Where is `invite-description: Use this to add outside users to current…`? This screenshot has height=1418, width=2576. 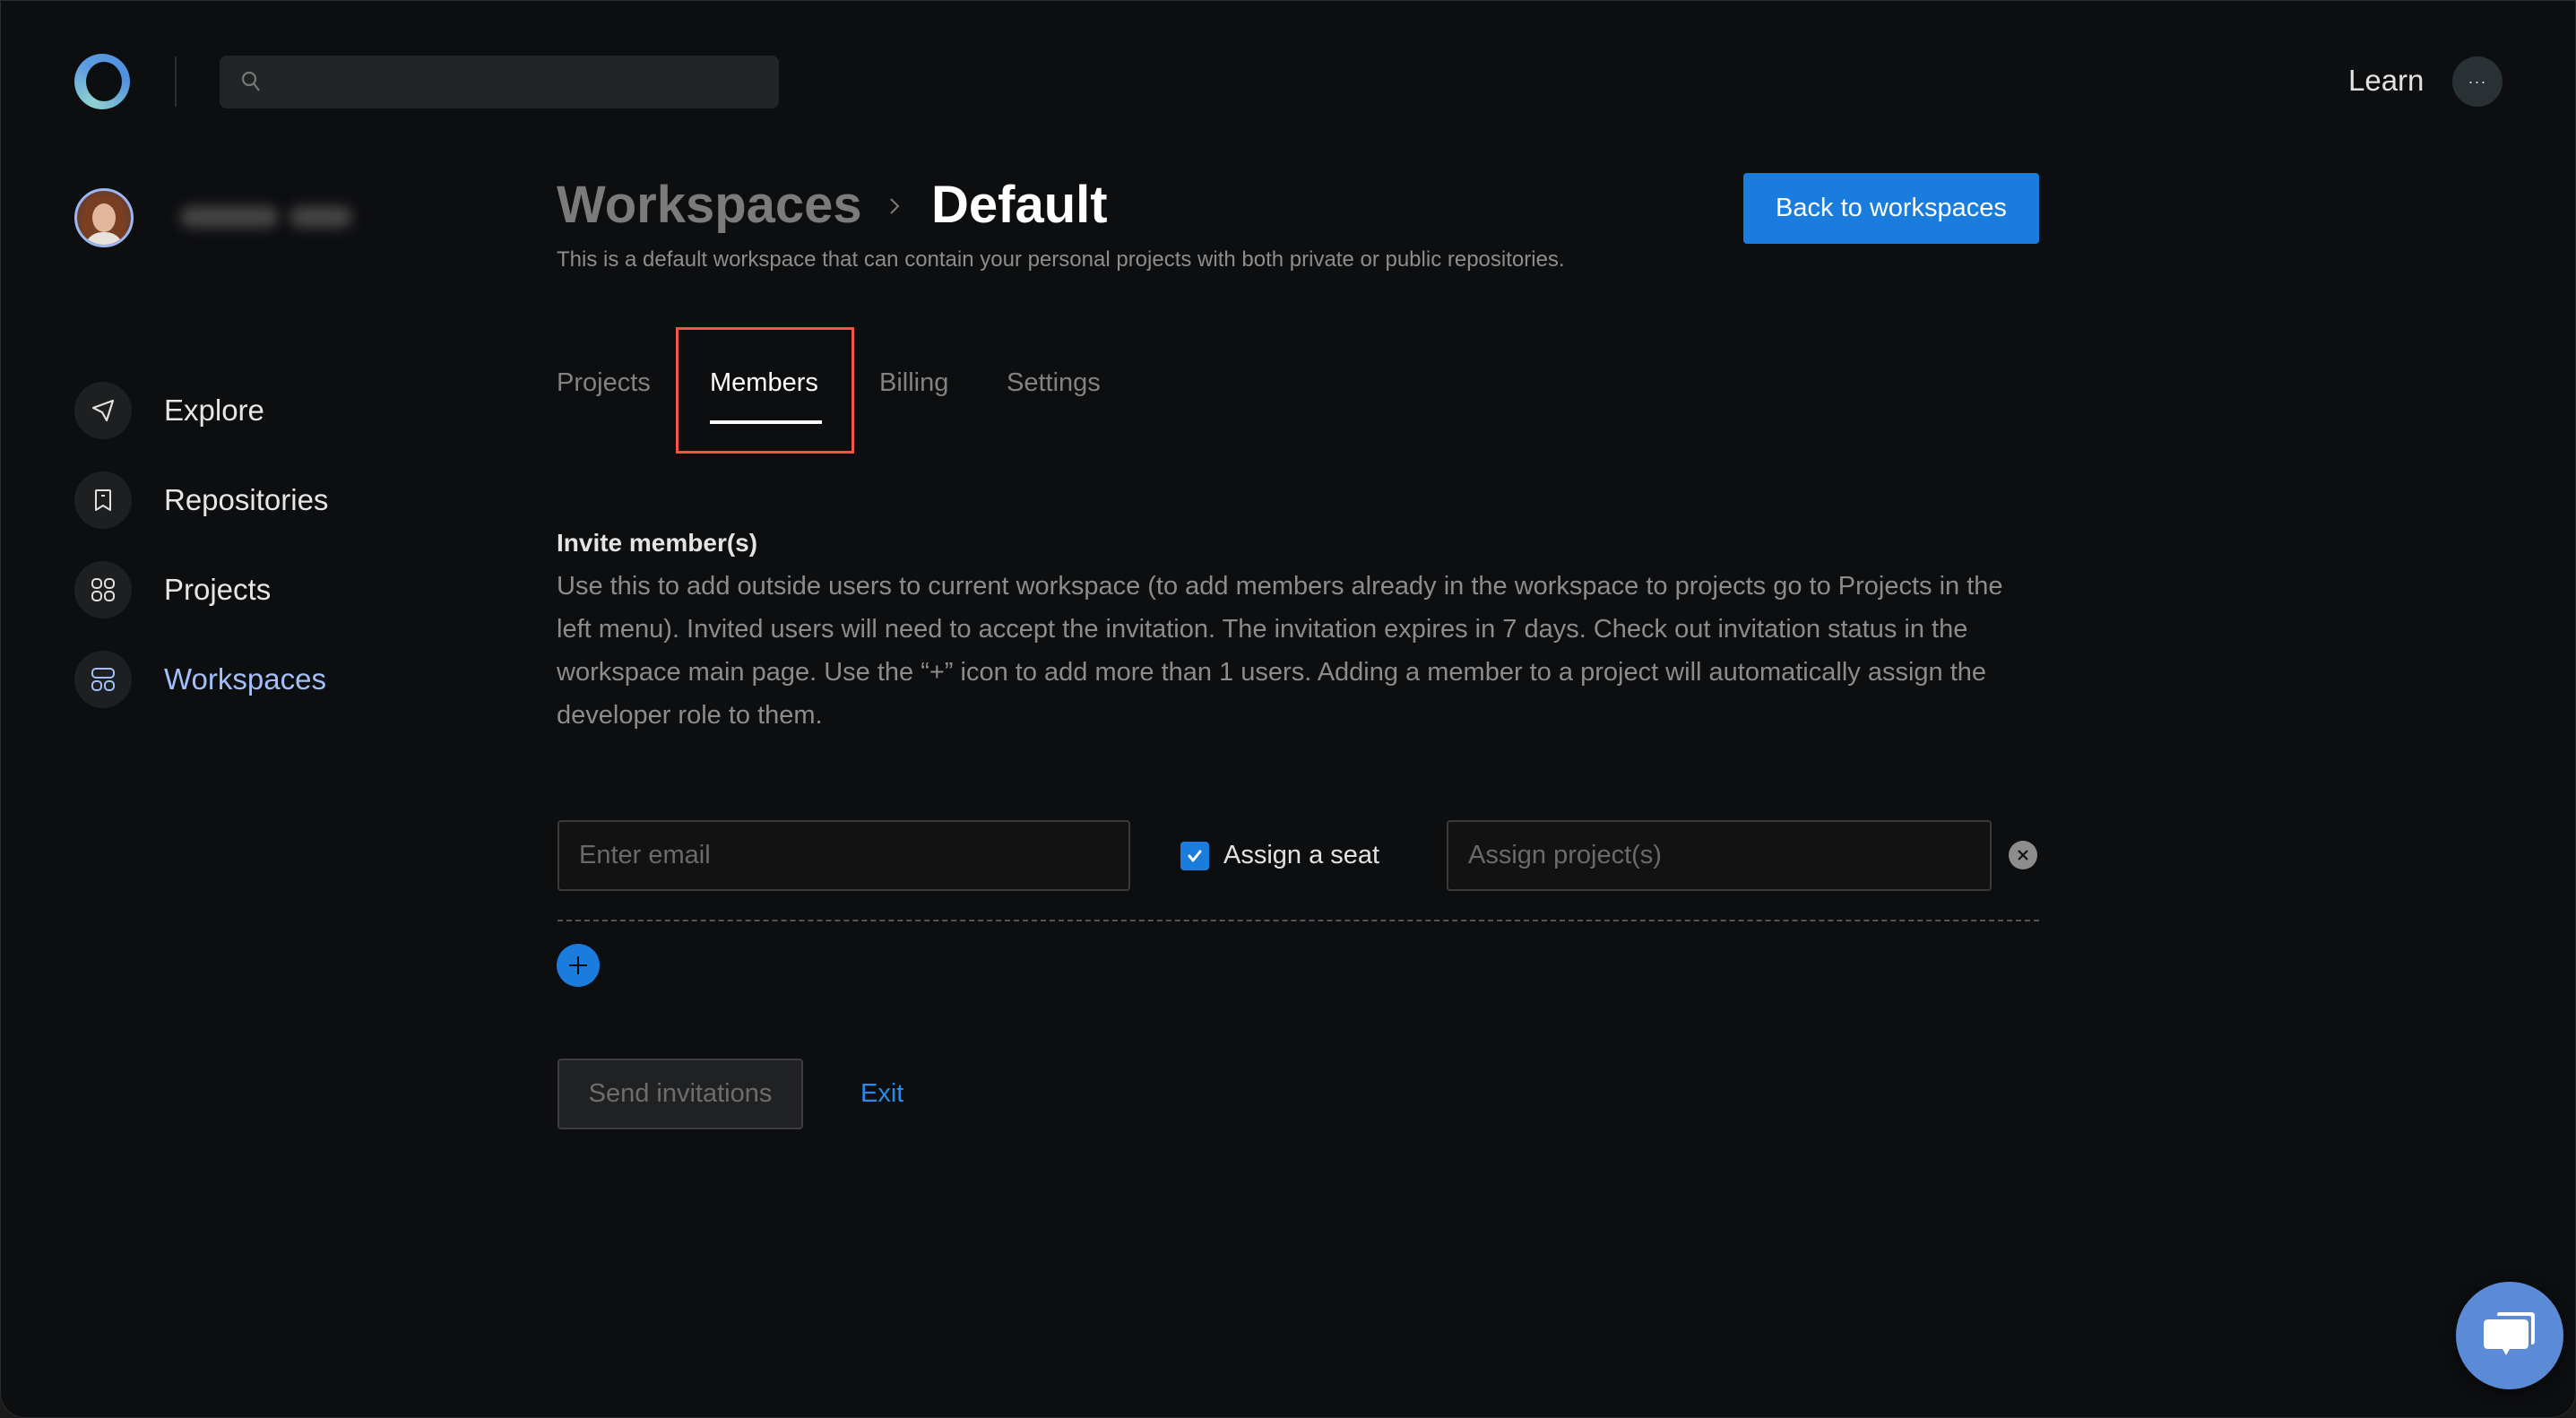
invite-description: Use this to add outside users to current… is located at coordinates (1280, 651).